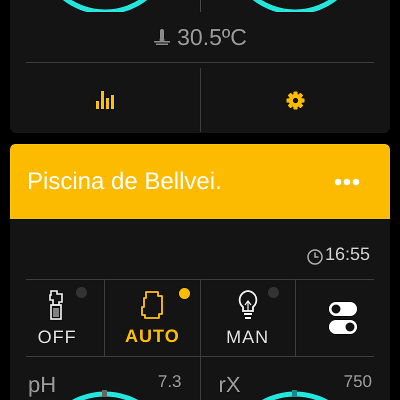 This screenshot has height=400, width=400. I want to click on time-text: 16:55, so click(347, 254).